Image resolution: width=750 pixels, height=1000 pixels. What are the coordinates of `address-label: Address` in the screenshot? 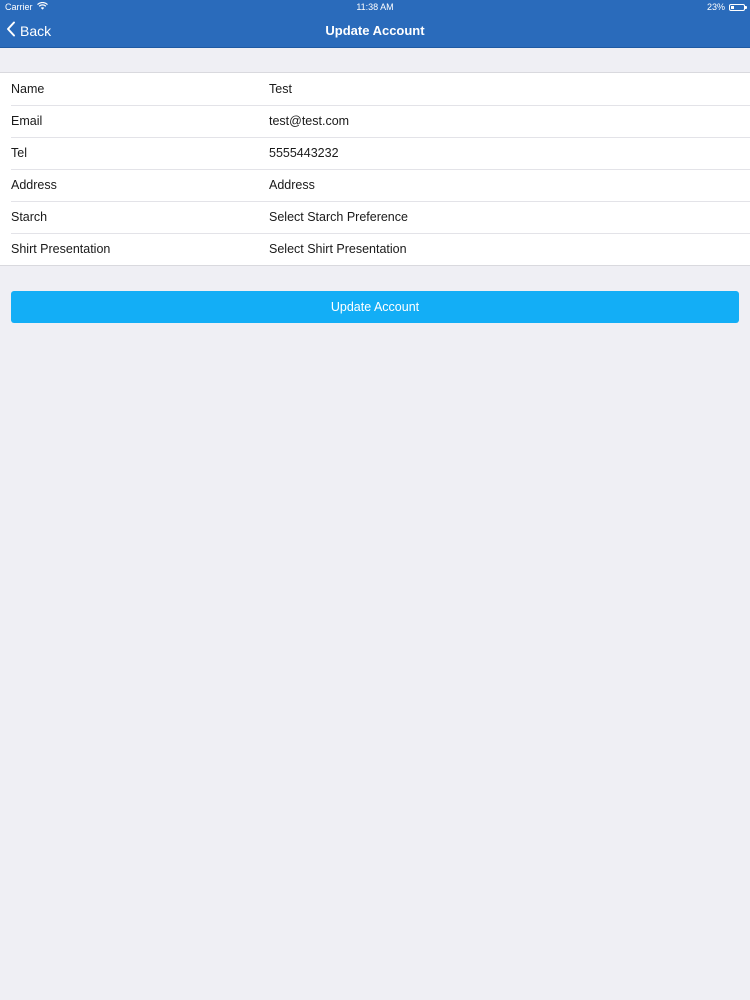 It's located at (34, 185).